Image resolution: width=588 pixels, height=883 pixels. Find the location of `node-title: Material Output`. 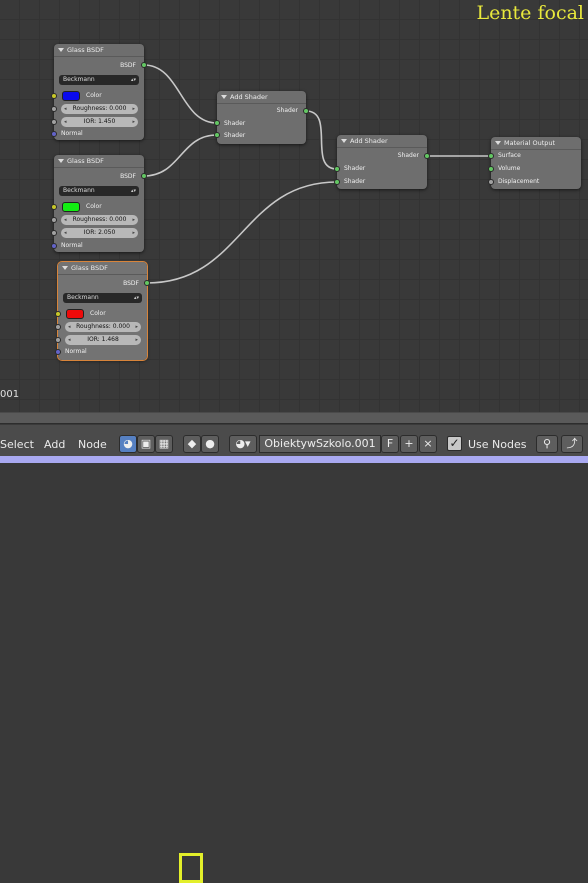

node-title: Material Output is located at coordinates (530, 143).